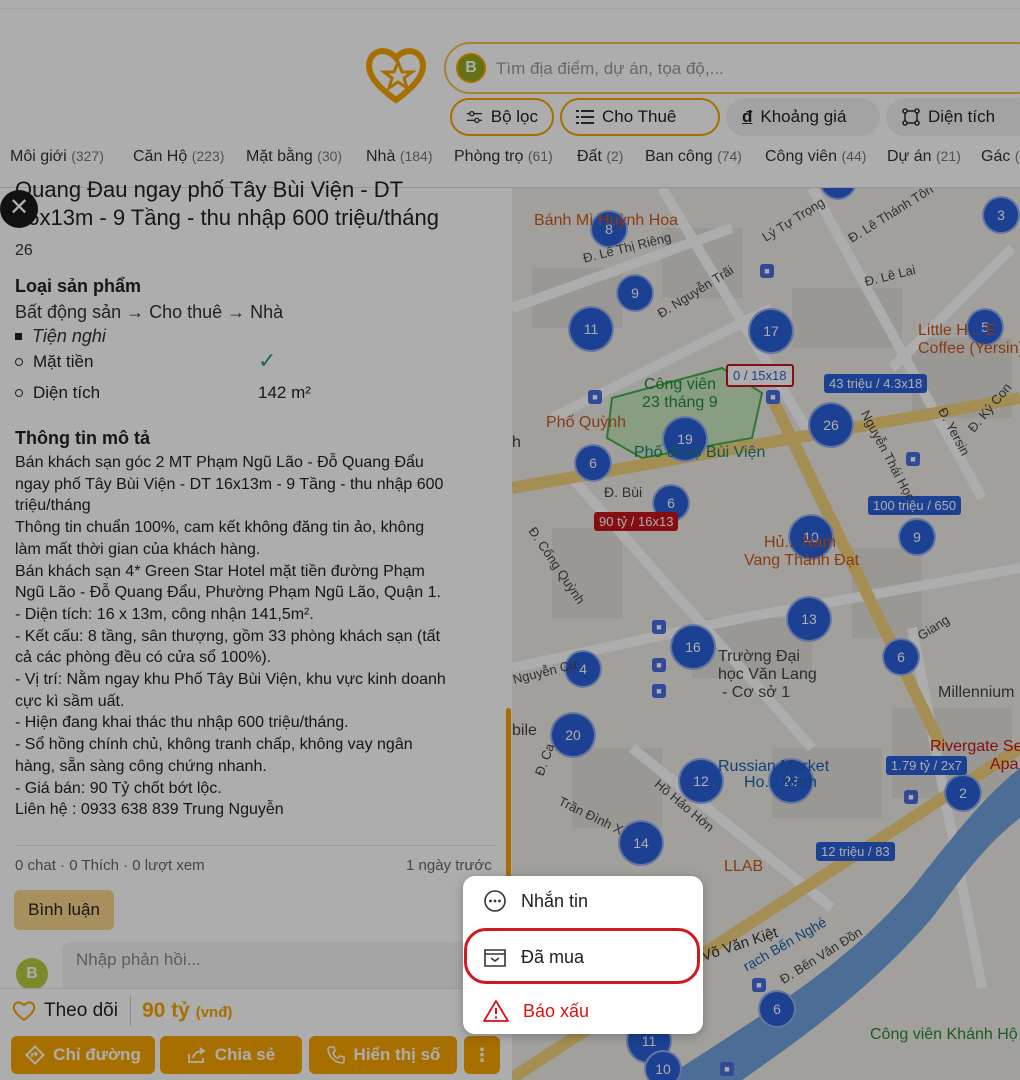  I want to click on menu-item-report: Báo xấu, so click(583, 1011).